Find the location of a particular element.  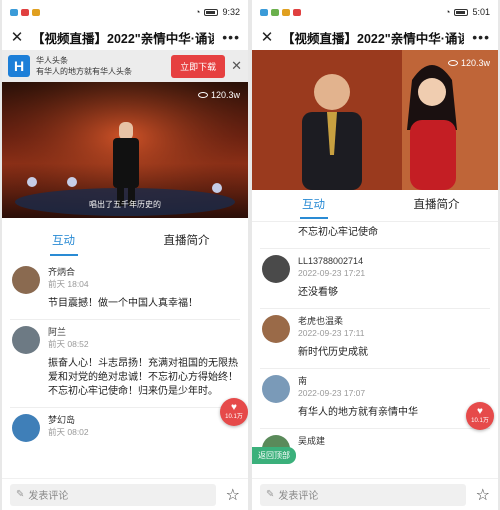

app-logo: H is located at coordinates (19, 66).